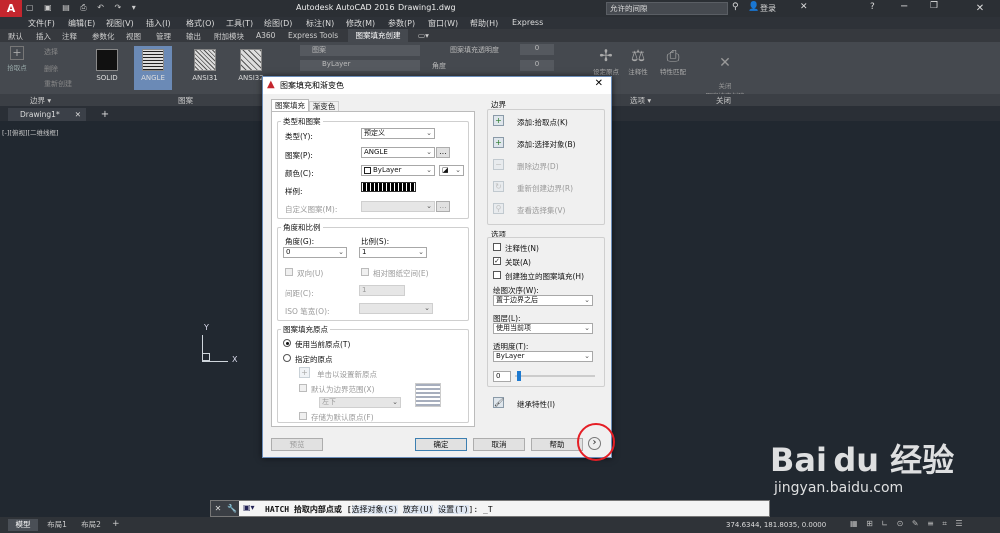 The image size is (1000, 533). What do you see at coordinates (497, 261) in the screenshot?
I see `associative-checkbox: ✓` at bounding box center [497, 261].